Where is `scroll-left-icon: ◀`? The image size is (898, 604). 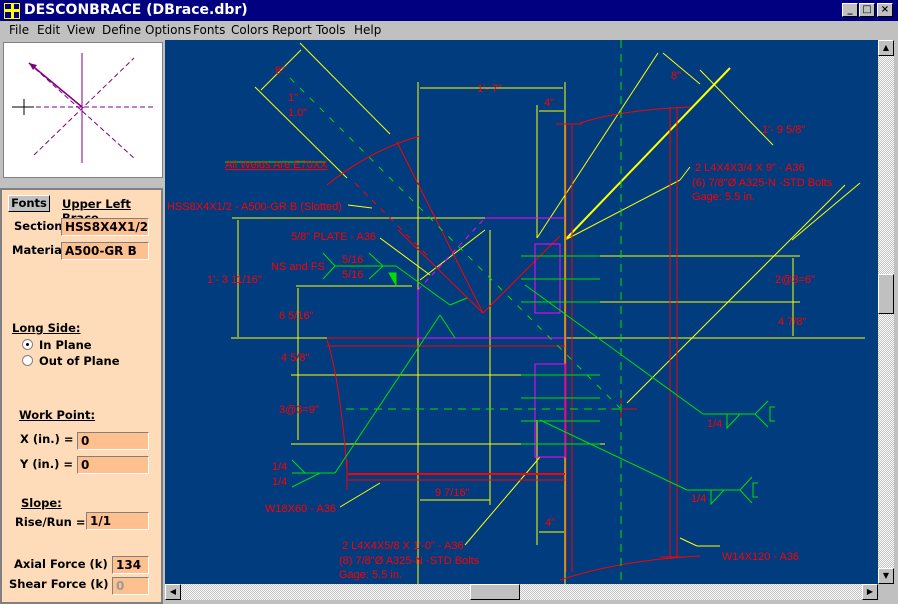 scroll-left-icon: ◀ is located at coordinates (173, 592).